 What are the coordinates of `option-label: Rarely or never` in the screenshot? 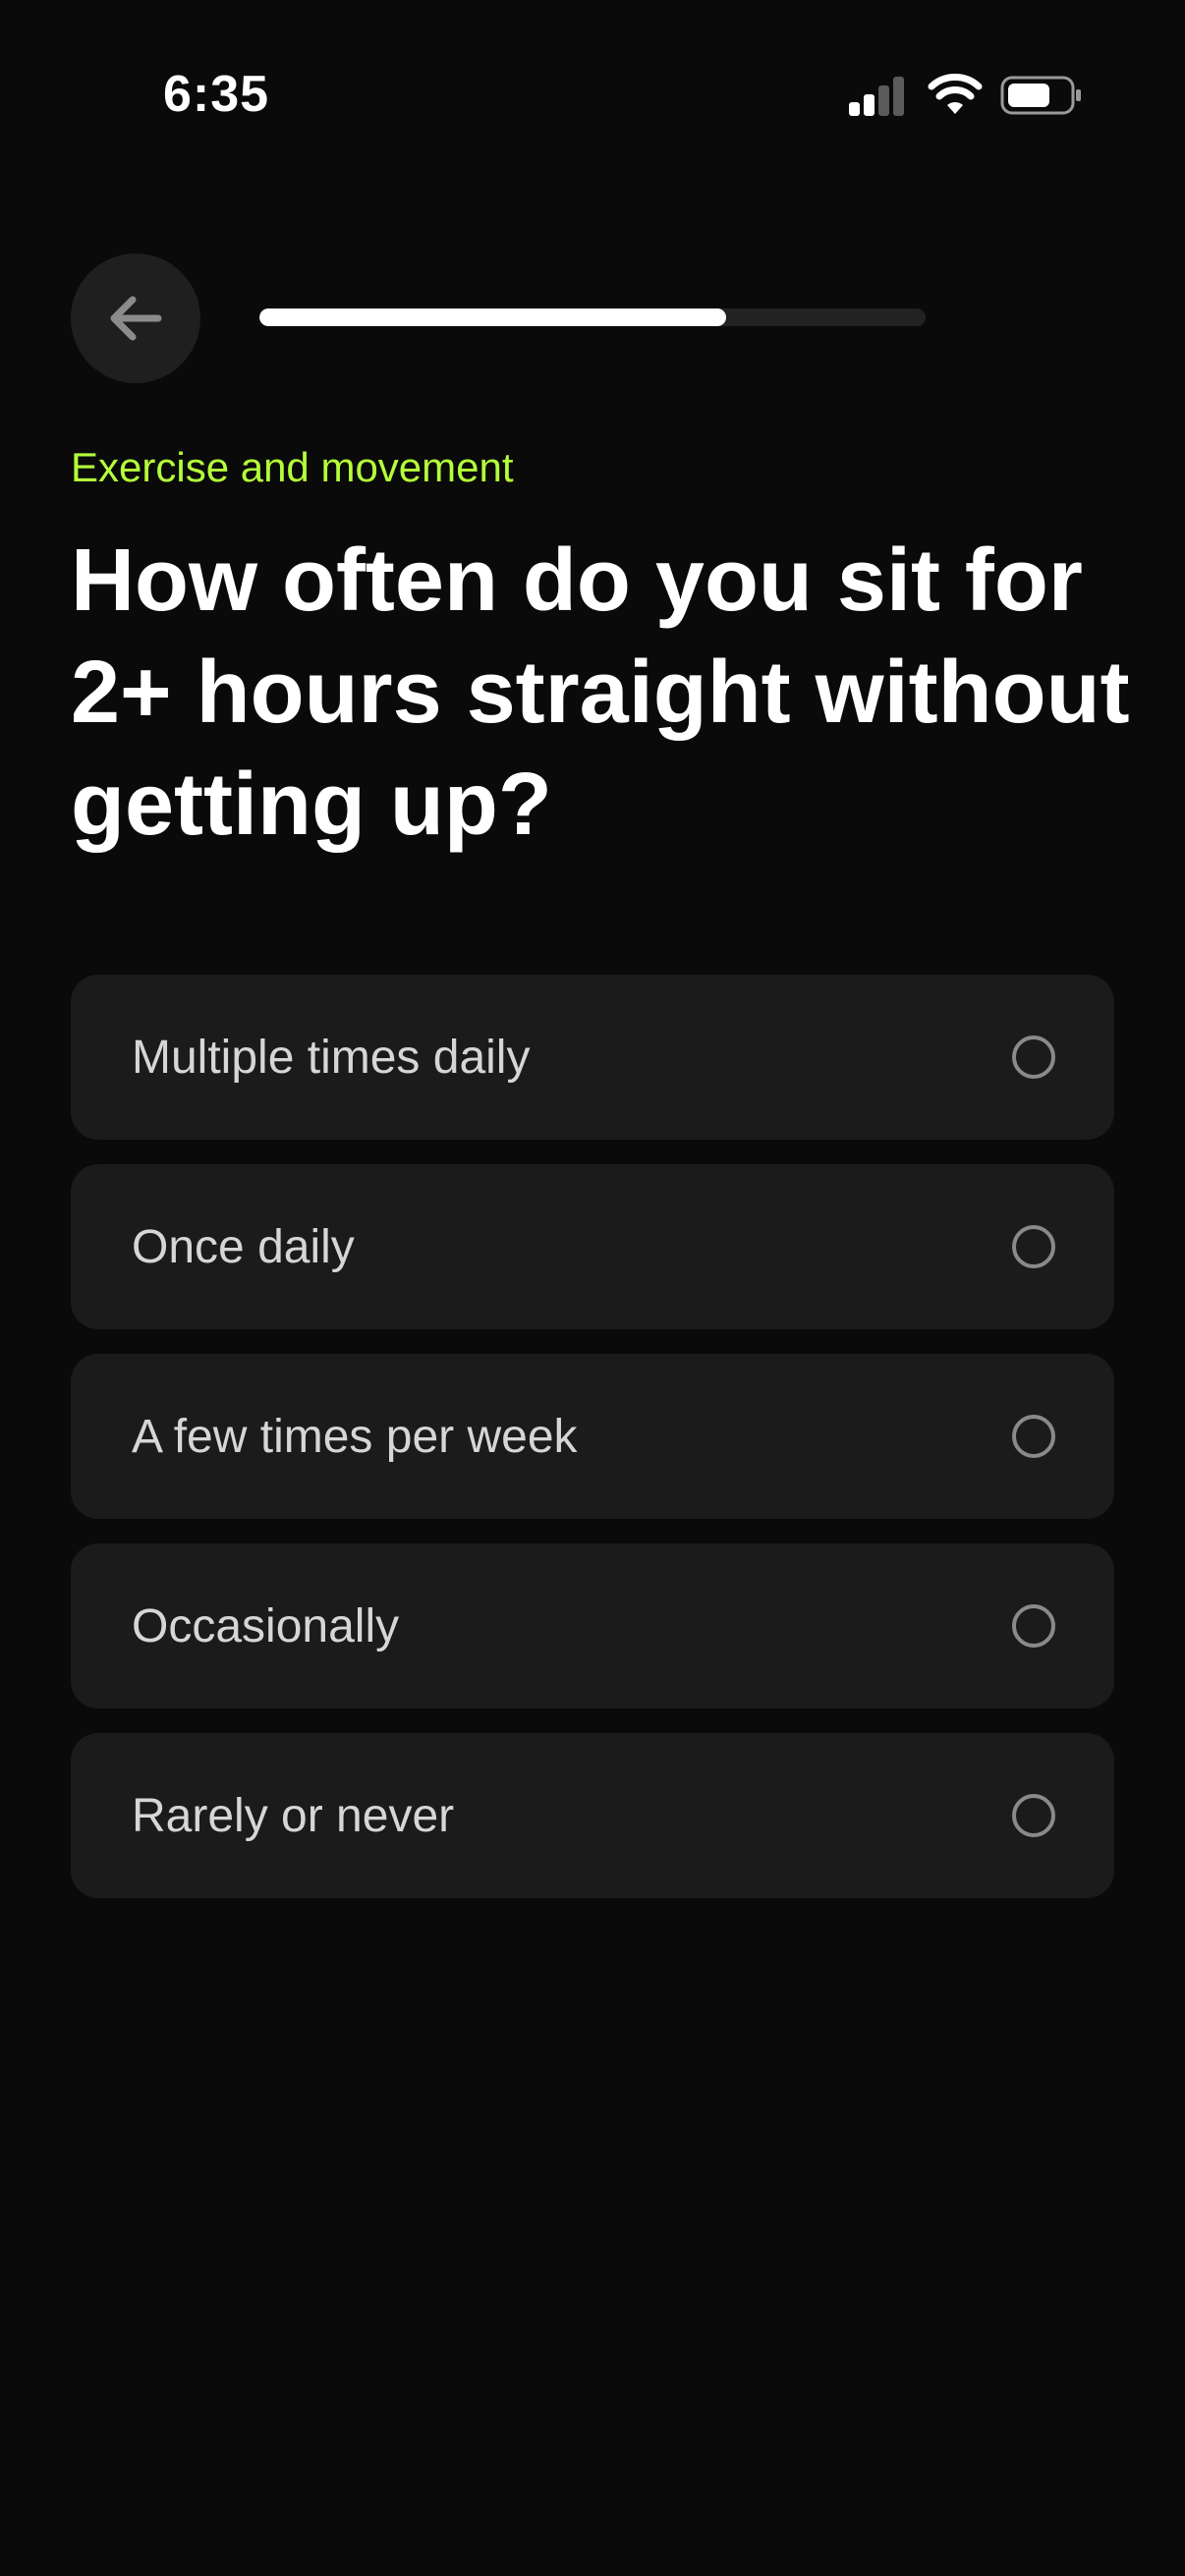 It's located at (293, 1815).